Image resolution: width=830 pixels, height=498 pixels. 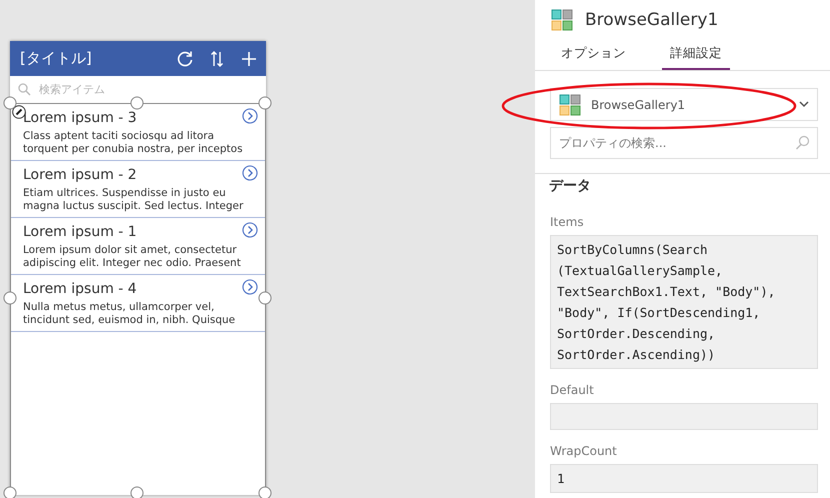 I want to click on item-title: Lorem ipsum - 4, so click(x=80, y=289).